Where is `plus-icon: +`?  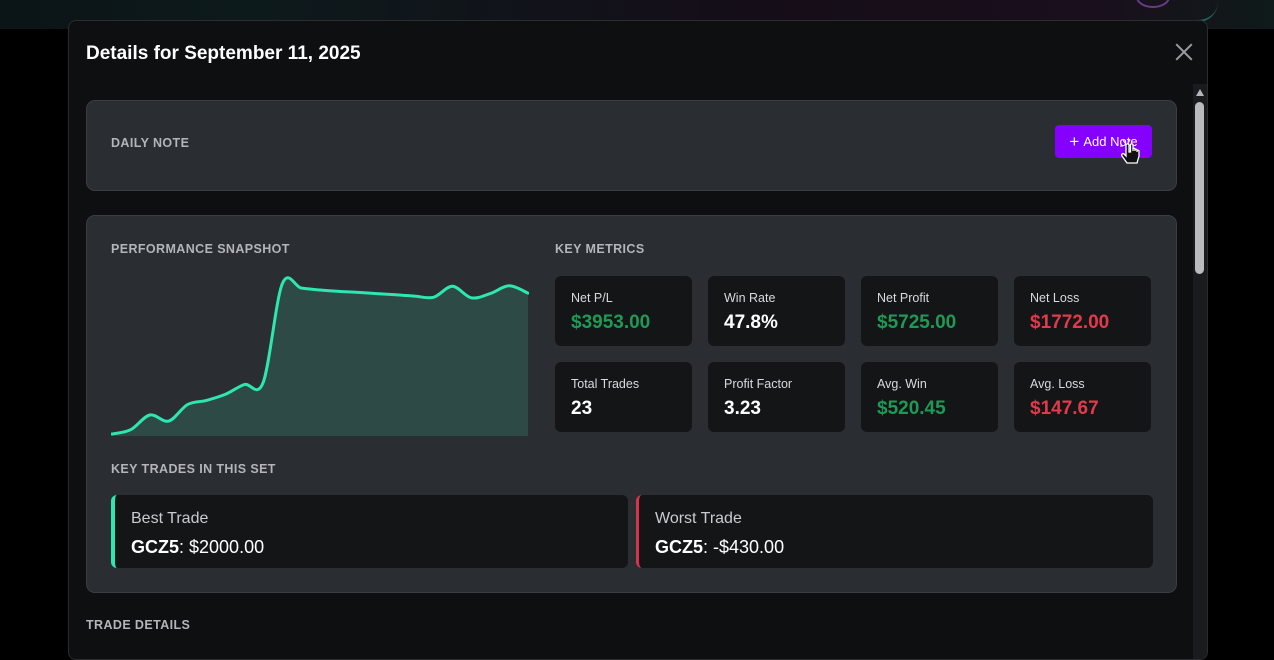 plus-icon: + is located at coordinates (1074, 141).